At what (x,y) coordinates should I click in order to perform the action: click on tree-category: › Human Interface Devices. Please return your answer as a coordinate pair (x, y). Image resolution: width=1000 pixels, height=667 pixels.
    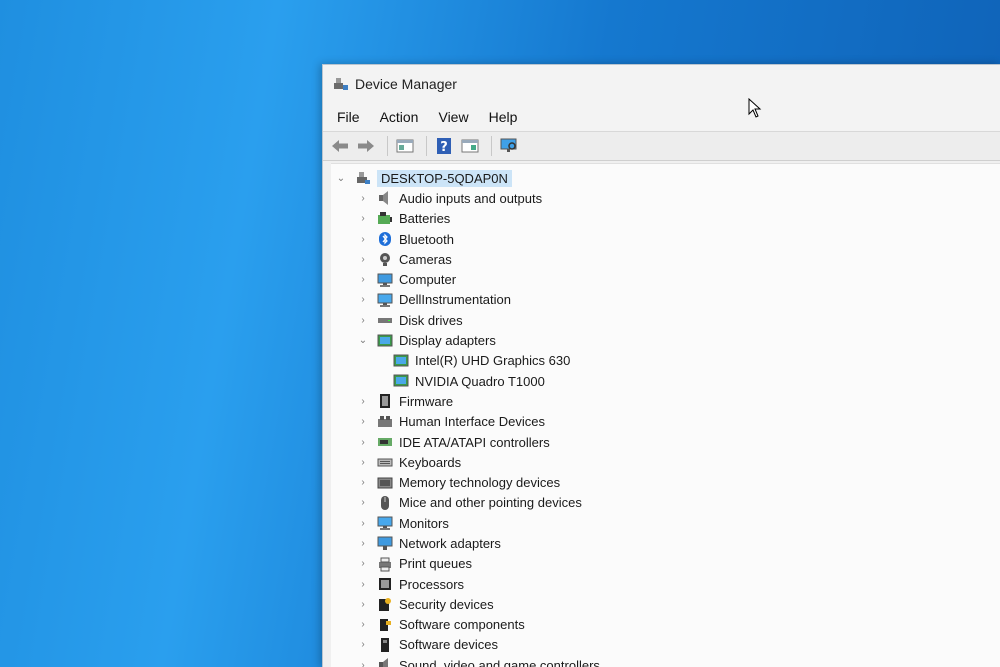
    Looking at the image, I should click on (665, 422).